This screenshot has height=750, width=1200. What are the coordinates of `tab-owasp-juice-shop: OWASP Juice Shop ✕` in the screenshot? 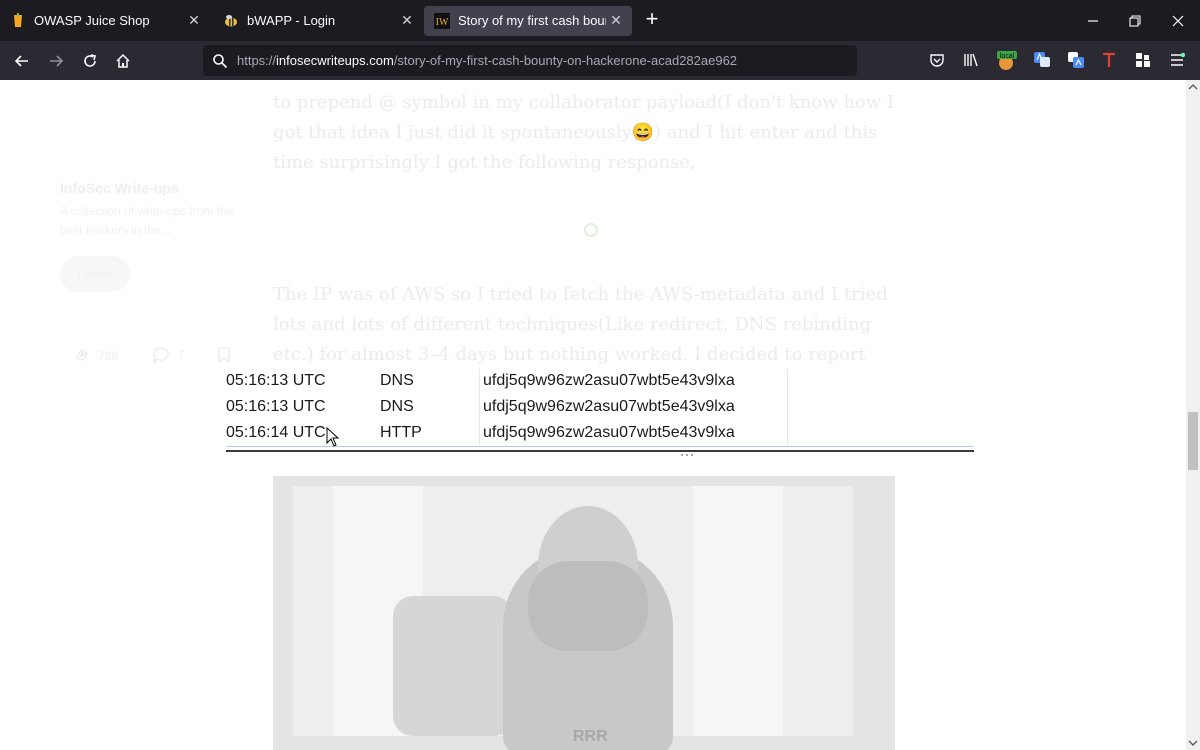 It's located at (105, 20).